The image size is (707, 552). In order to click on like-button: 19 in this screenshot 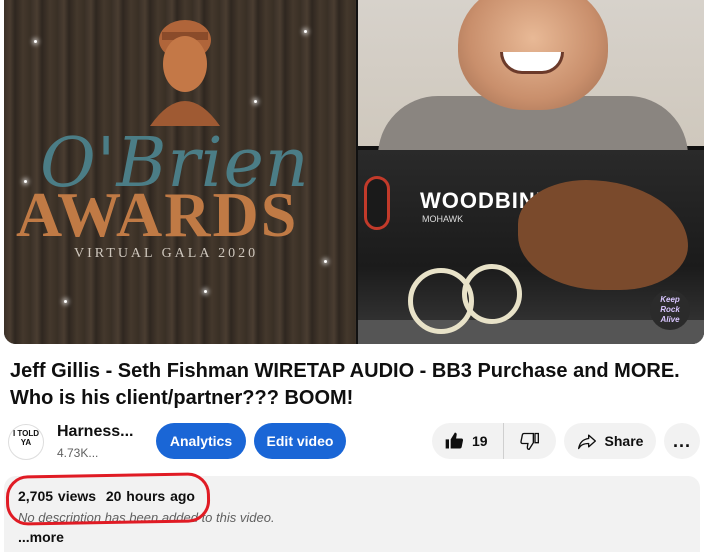, I will do `click(468, 441)`.